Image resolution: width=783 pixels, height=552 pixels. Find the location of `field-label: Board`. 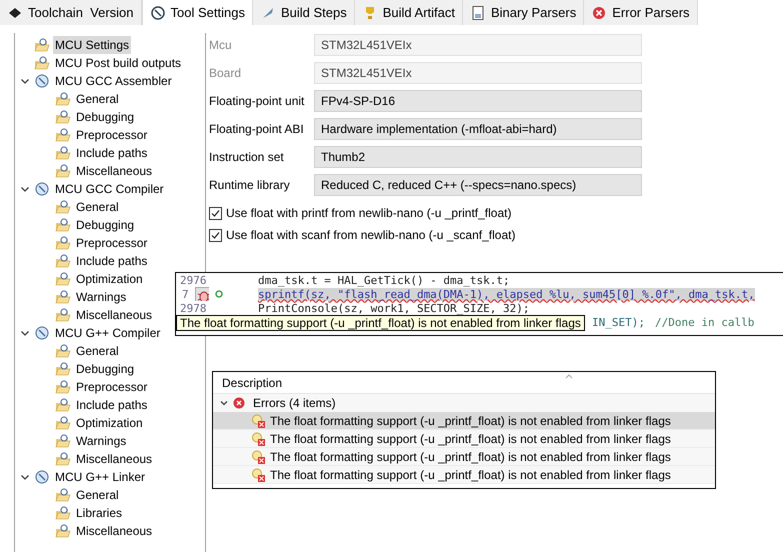

field-label: Board is located at coordinates (225, 73).